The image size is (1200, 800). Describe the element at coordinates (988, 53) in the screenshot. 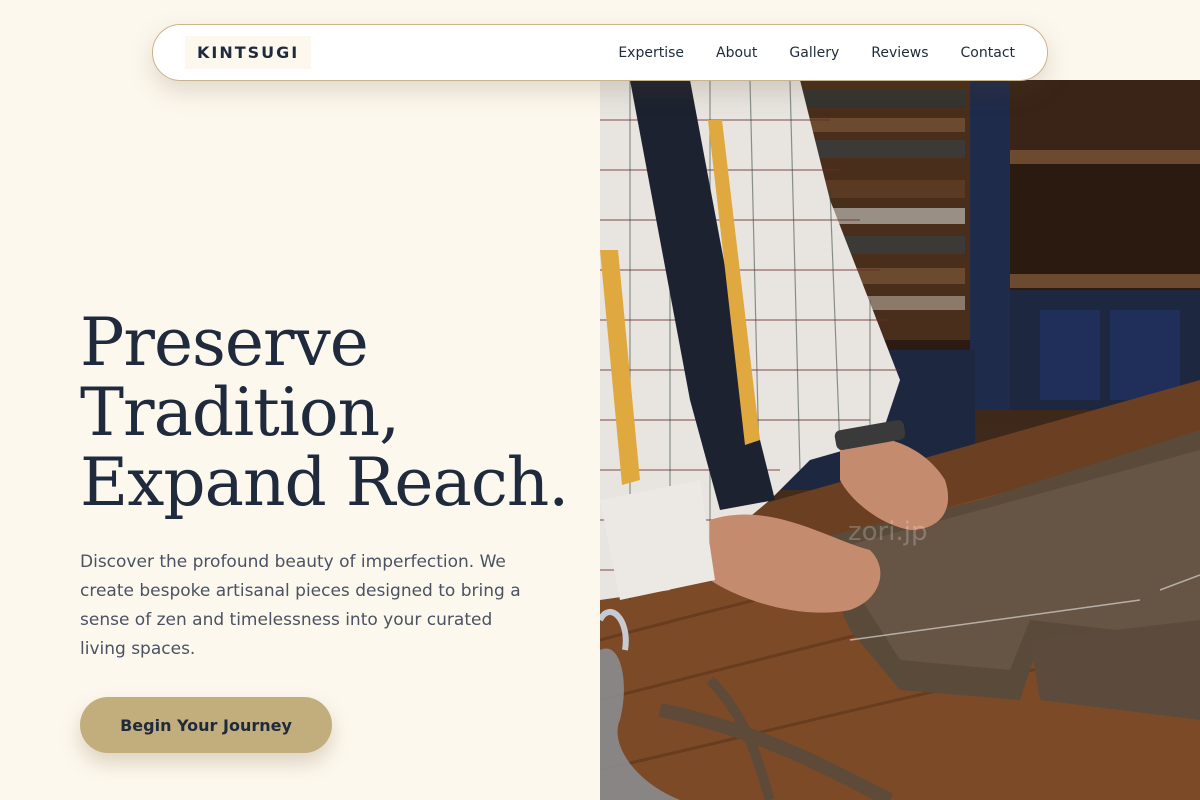

I see `nav-link-contact: Contact` at that location.